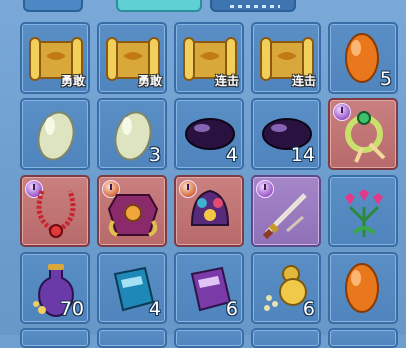 The image size is (406, 348). What do you see at coordinates (159, 6) in the screenshot?
I see `tab-2-active` at bounding box center [159, 6].